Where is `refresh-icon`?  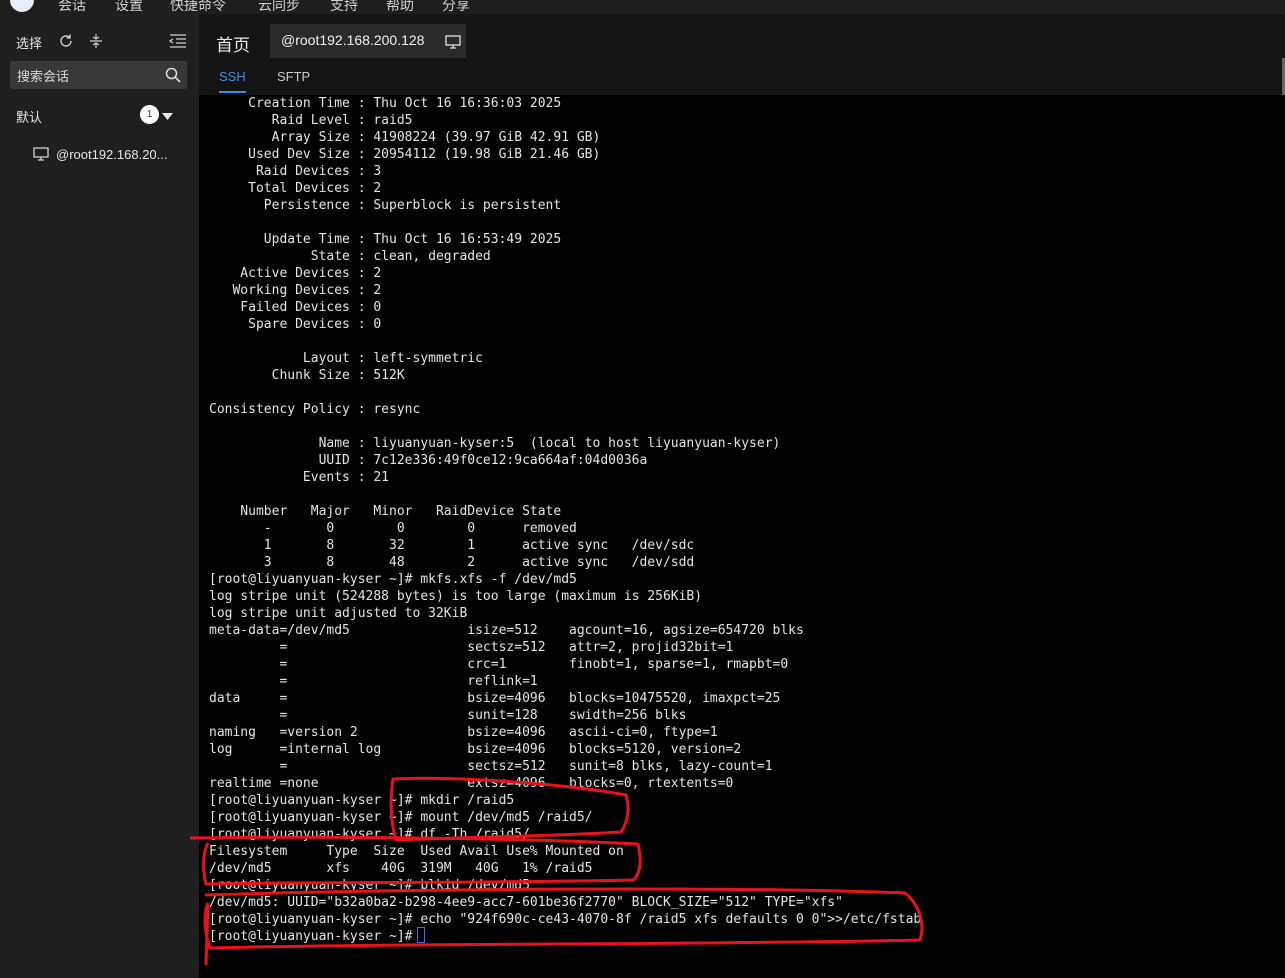 refresh-icon is located at coordinates (66, 43).